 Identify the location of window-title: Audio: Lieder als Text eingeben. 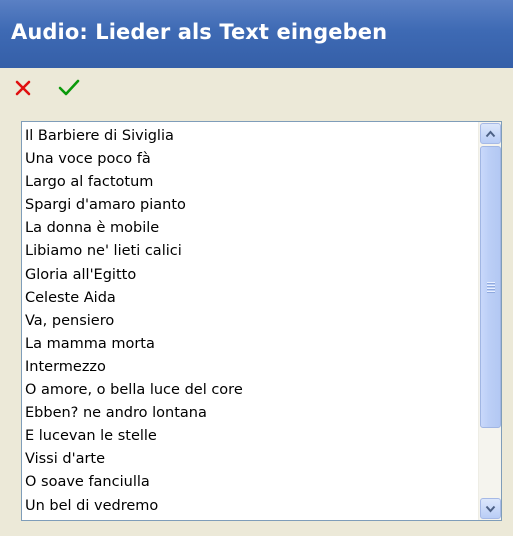
(199, 32).